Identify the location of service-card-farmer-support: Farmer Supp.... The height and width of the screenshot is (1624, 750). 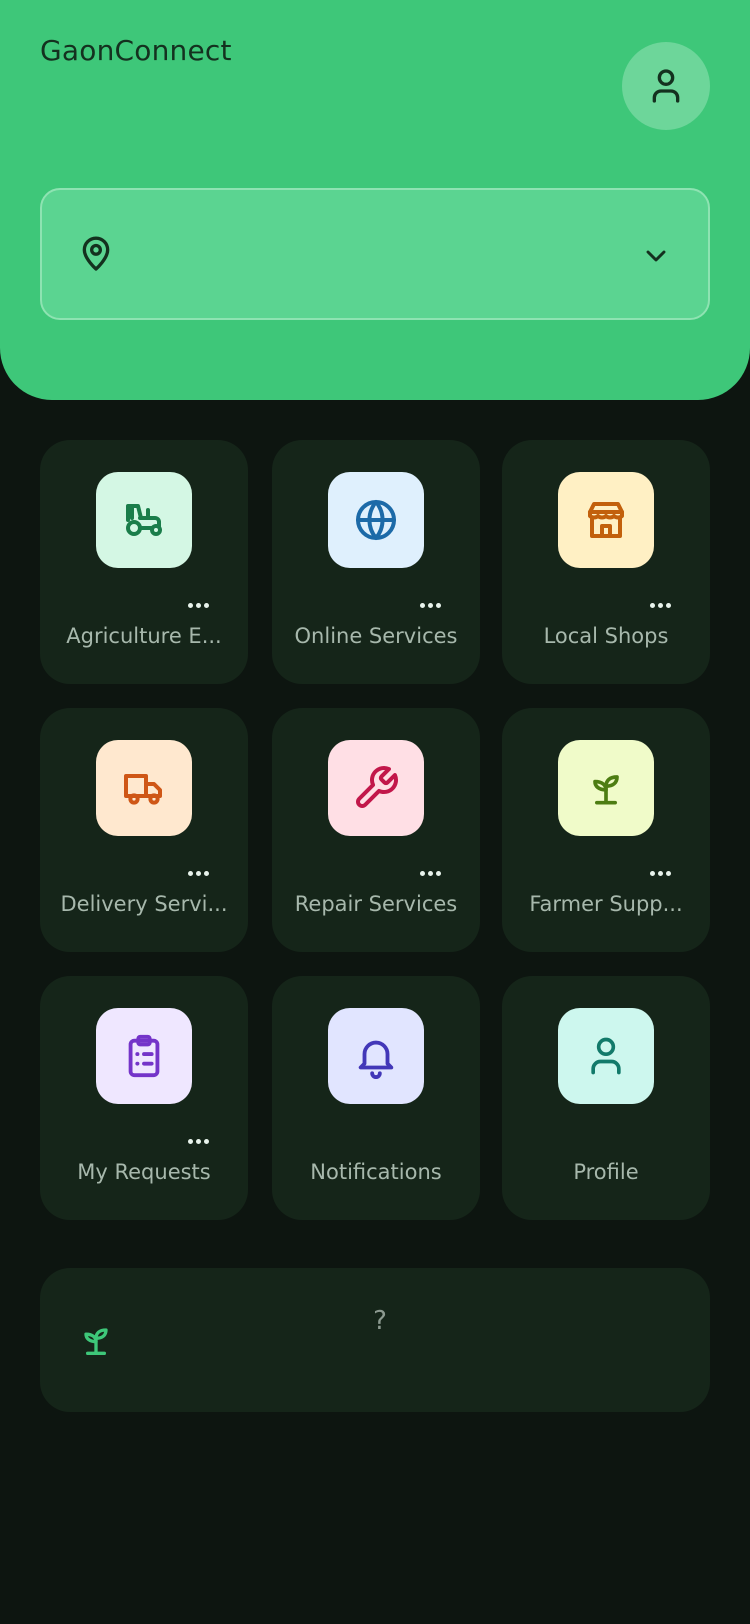
(606, 830).